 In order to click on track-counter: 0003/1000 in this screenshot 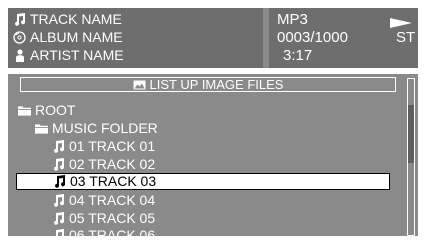, I will do `click(312, 37)`.